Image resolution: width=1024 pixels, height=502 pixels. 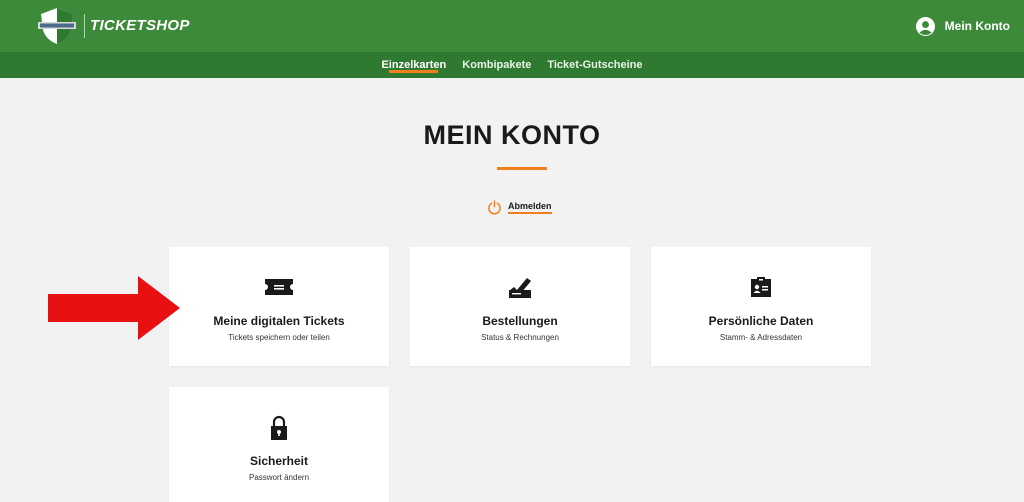 I want to click on page-title: MEIN KONTO, so click(x=512, y=135).